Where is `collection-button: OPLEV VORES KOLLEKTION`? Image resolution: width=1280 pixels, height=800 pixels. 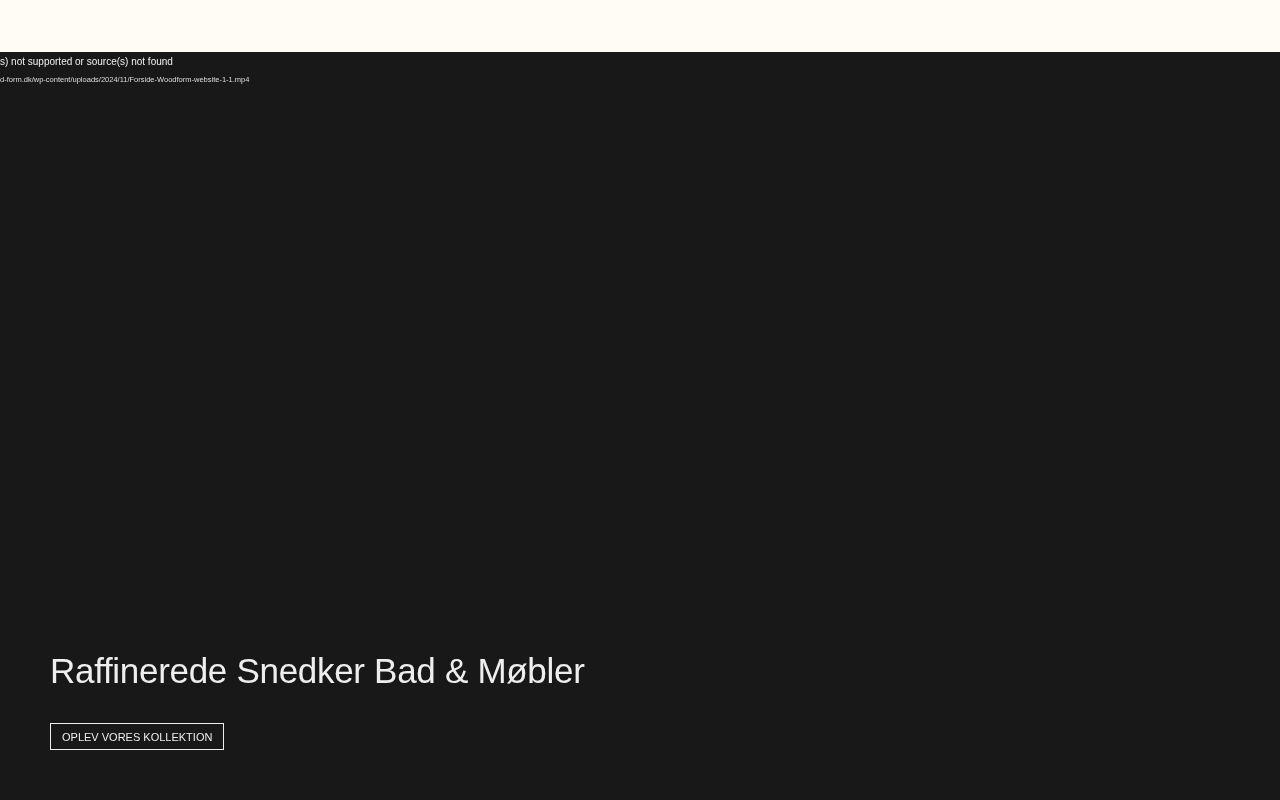
collection-button: OPLEV VORES KOLLEKTION is located at coordinates (137, 736).